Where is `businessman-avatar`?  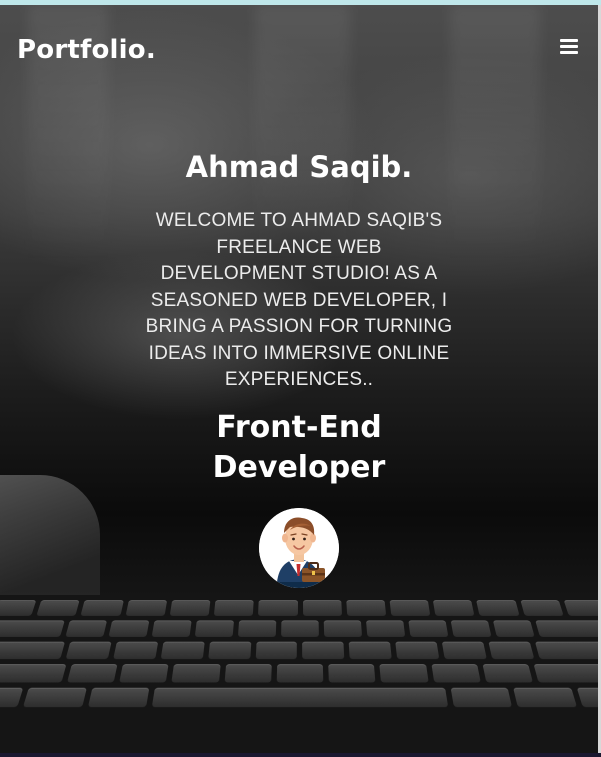 businessman-avatar is located at coordinates (299, 547).